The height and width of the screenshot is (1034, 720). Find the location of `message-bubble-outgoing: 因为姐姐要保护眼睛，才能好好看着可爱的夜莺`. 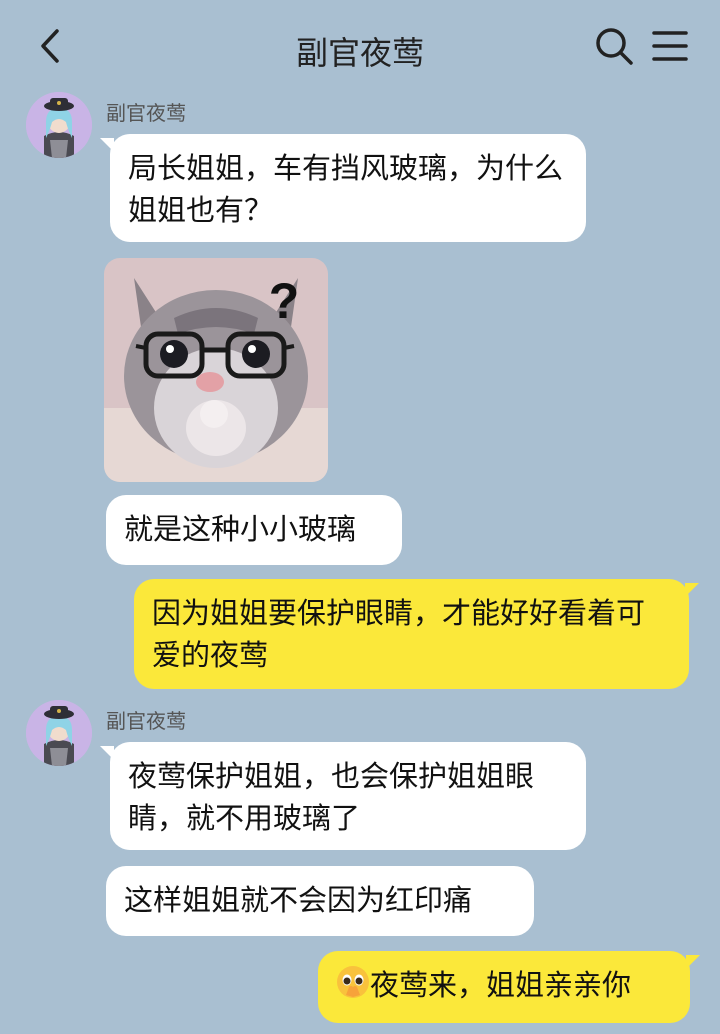

message-bubble-outgoing: 因为姐姐要保护眼睛，才能好好看着可爱的夜莺 is located at coordinates (416, 634).